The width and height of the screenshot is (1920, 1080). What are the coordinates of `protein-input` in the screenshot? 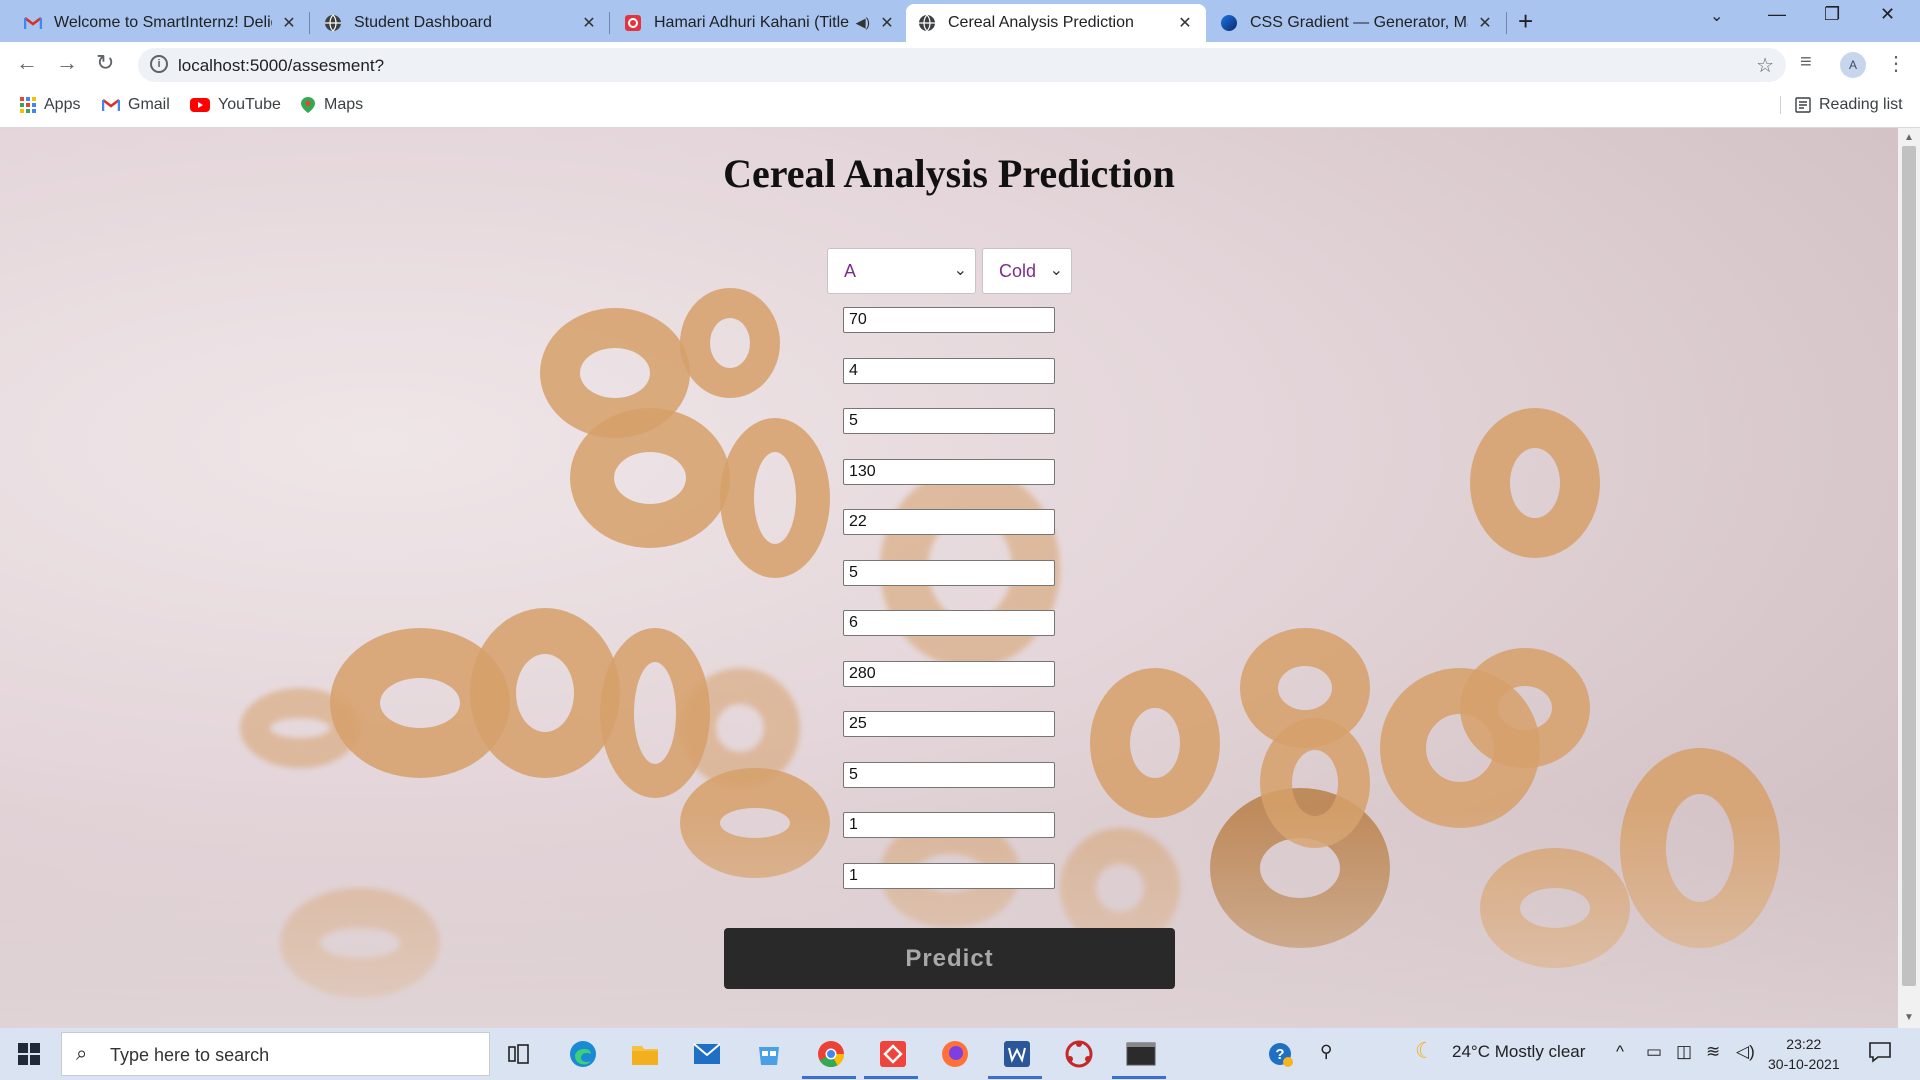 It's located at (949, 371).